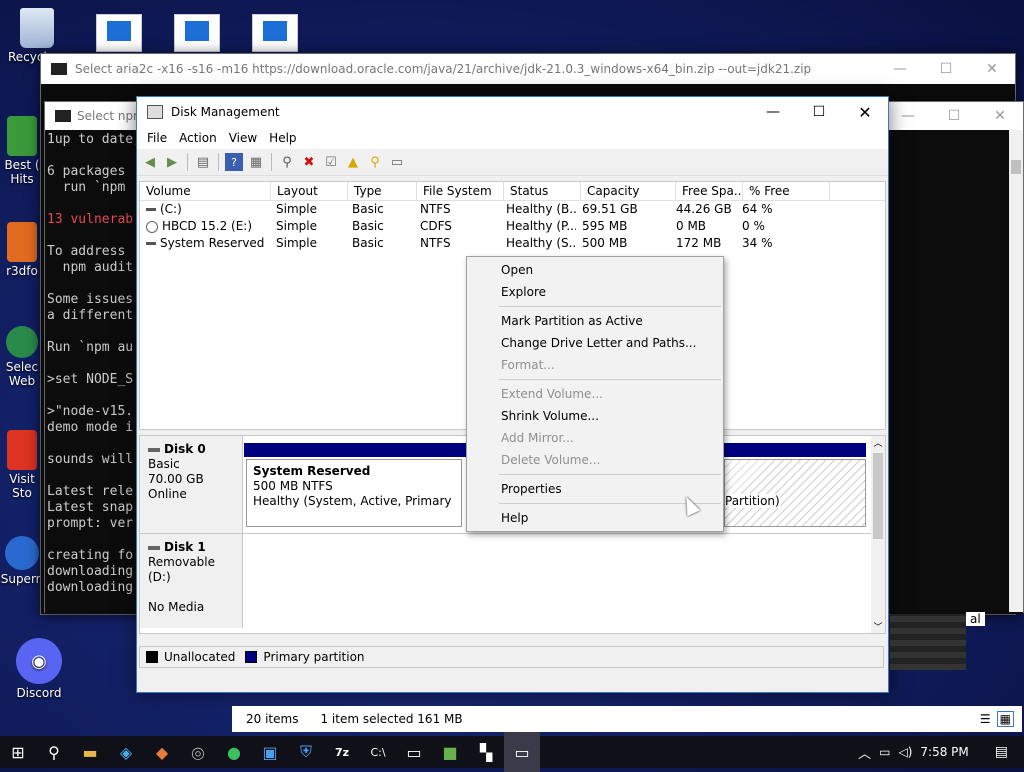 The width and height of the screenshot is (1024, 772). What do you see at coordinates (375, 162) in the screenshot?
I see `search-folder-icon: ⚲` at bounding box center [375, 162].